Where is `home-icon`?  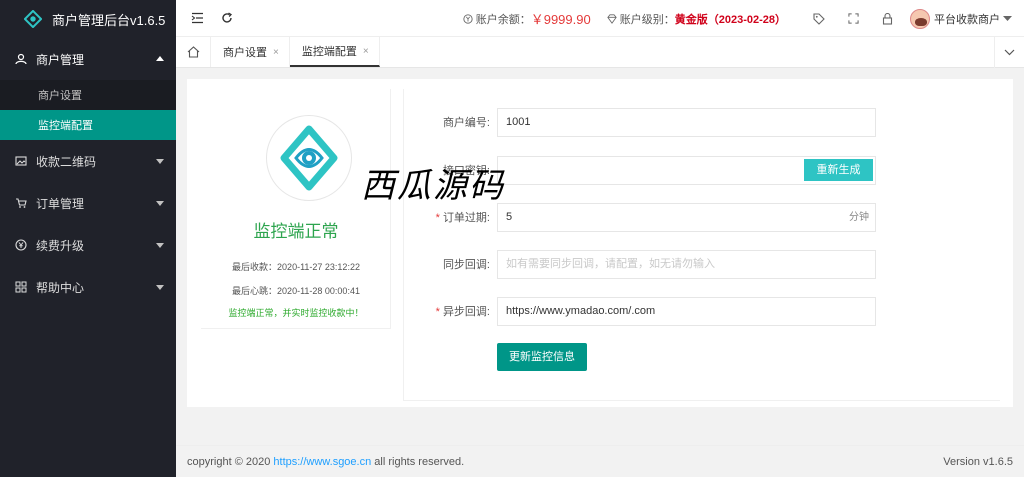
home-icon is located at coordinates (193, 52).